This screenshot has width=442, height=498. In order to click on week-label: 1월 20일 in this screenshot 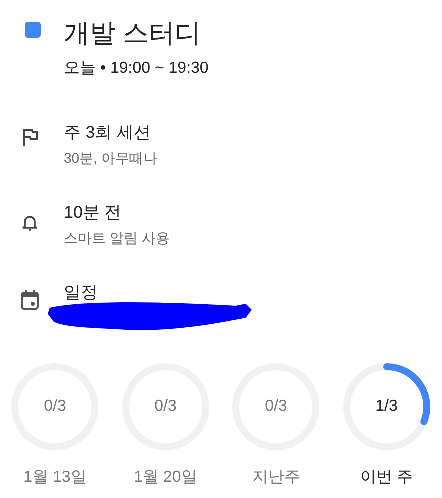, I will do `click(166, 478)`.